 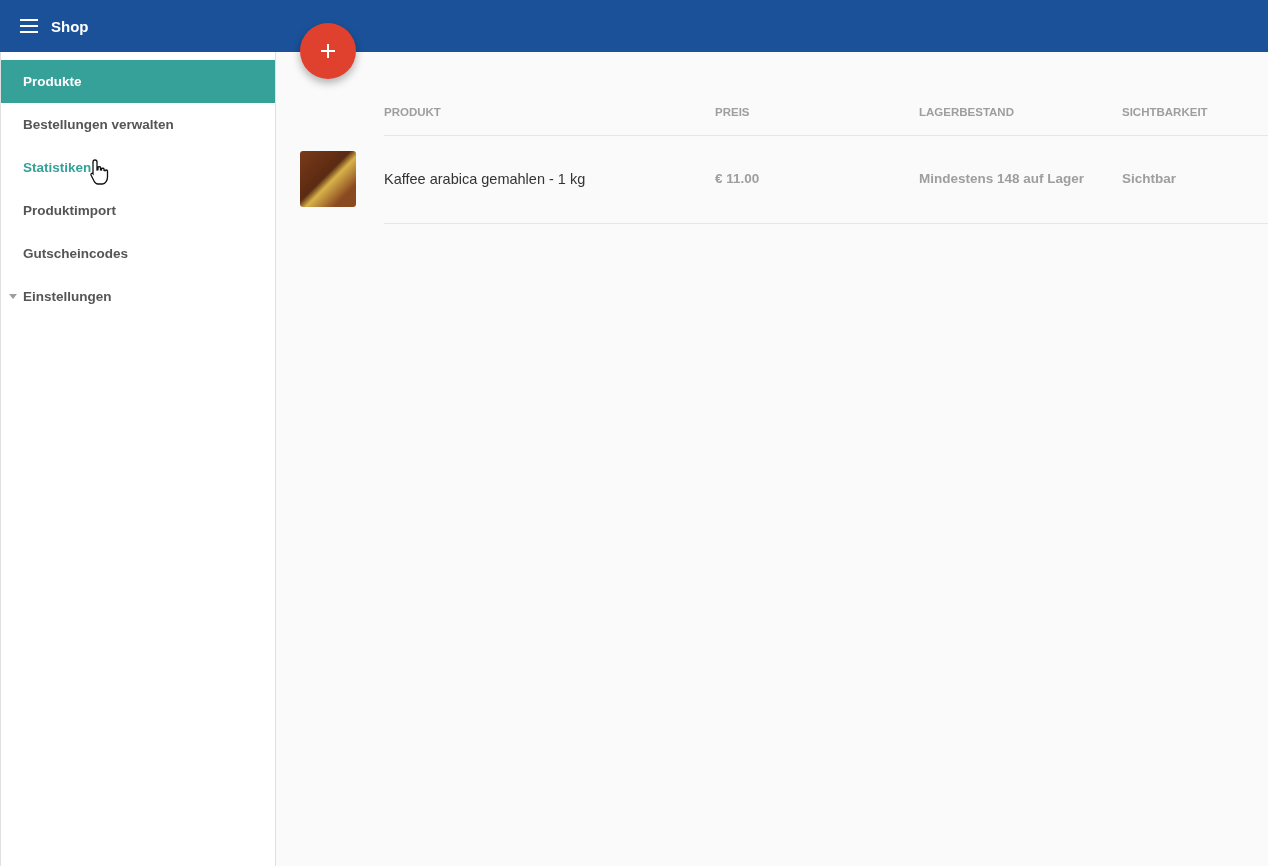 What do you see at coordinates (13, 296) in the screenshot?
I see `dropdown-triangle-icon` at bounding box center [13, 296].